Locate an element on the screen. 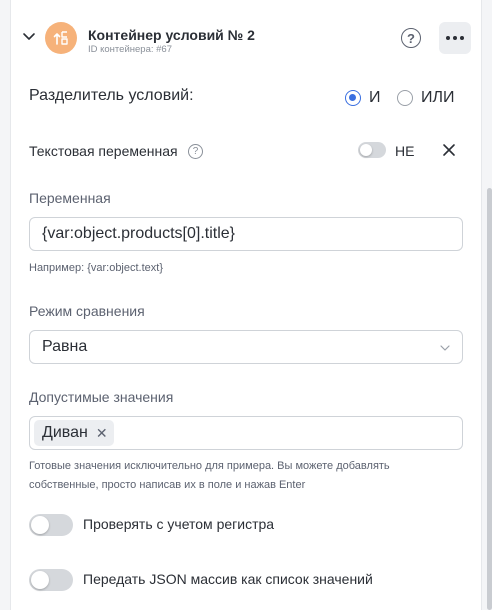  radio-or: ИЛИ is located at coordinates (426, 98).